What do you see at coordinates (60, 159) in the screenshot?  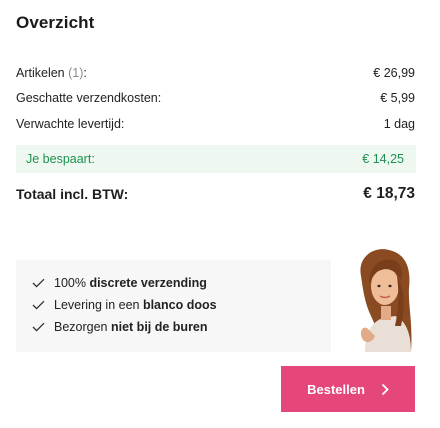 I see `savings-label: Je bespaart:` at bounding box center [60, 159].